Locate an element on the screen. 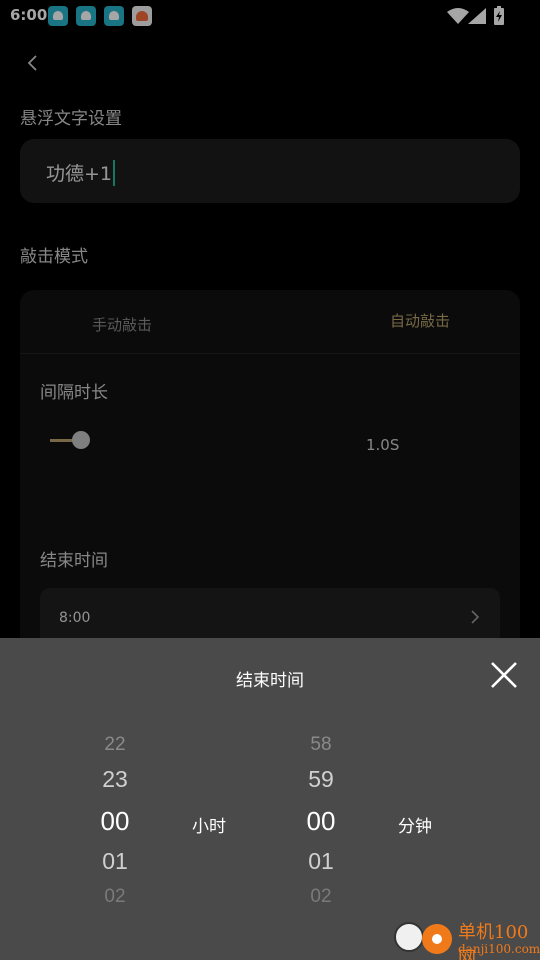 The image size is (540, 960). minute-option: 01 is located at coordinates (321, 861).